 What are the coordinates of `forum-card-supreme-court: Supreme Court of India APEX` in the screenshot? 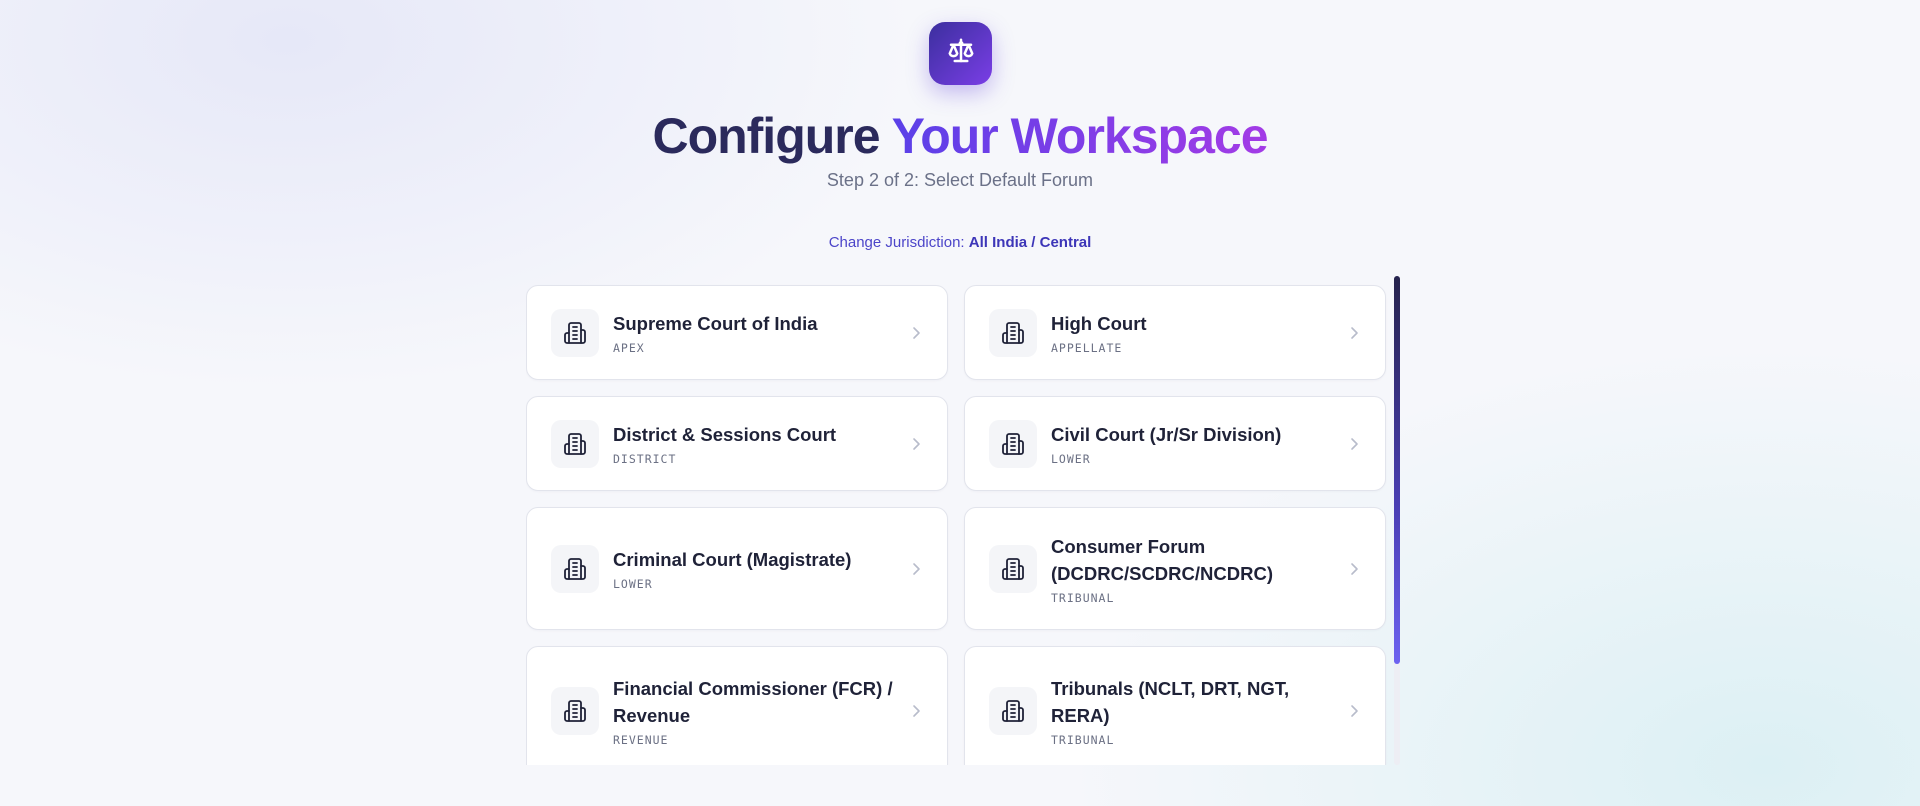 It's located at (737, 332).